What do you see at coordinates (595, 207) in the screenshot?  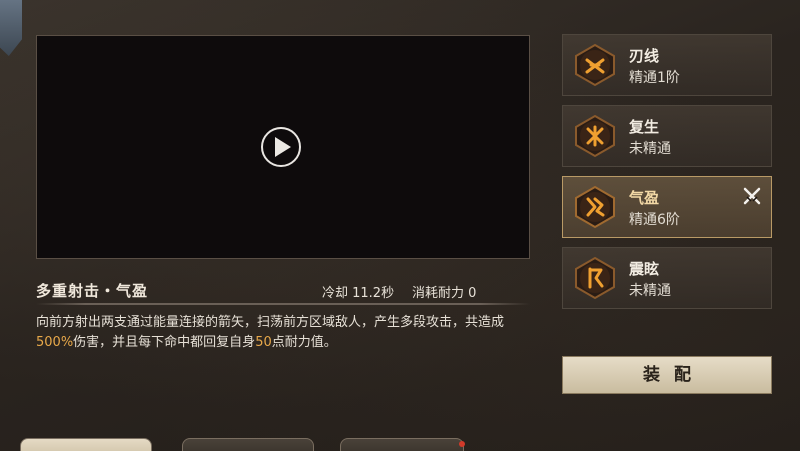 I see `spirit-rune-icon` at bounding box center [595, 207].